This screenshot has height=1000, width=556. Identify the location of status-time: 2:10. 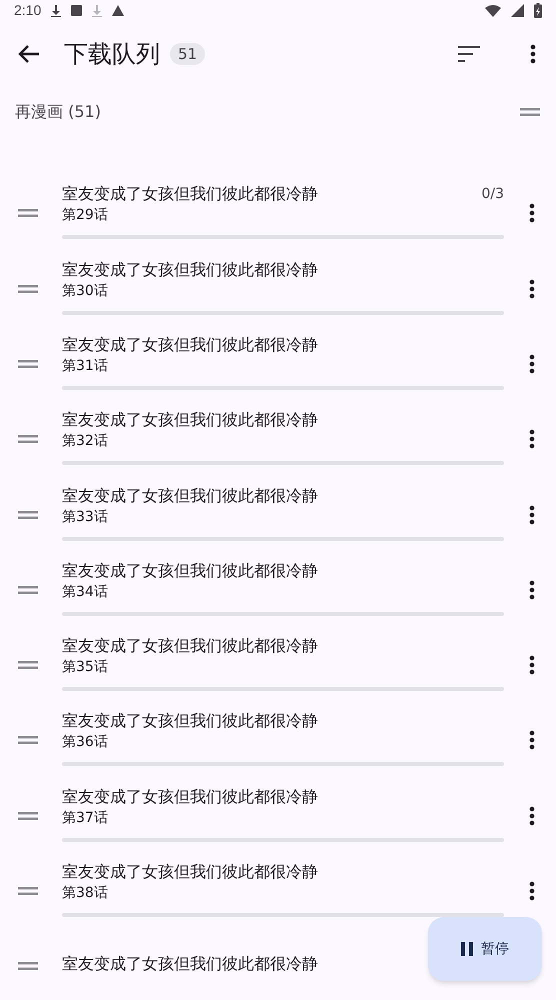
(28, 10).